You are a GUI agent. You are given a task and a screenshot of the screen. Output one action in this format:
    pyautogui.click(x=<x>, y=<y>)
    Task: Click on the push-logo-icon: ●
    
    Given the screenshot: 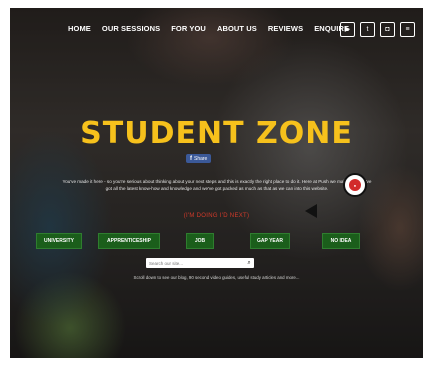 What is the action you would take?
    pyautogui.click(x=355, y=185)
    